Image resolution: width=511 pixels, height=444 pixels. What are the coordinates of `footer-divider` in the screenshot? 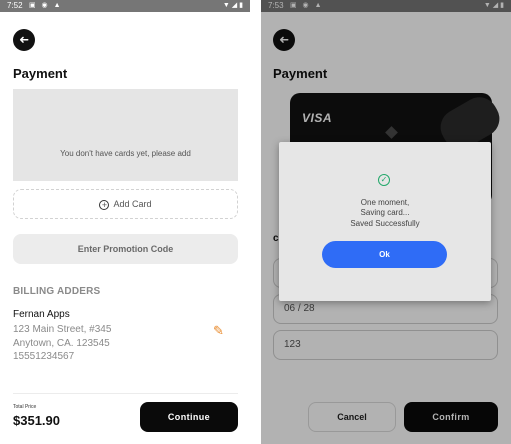 It's located at (125, 393).